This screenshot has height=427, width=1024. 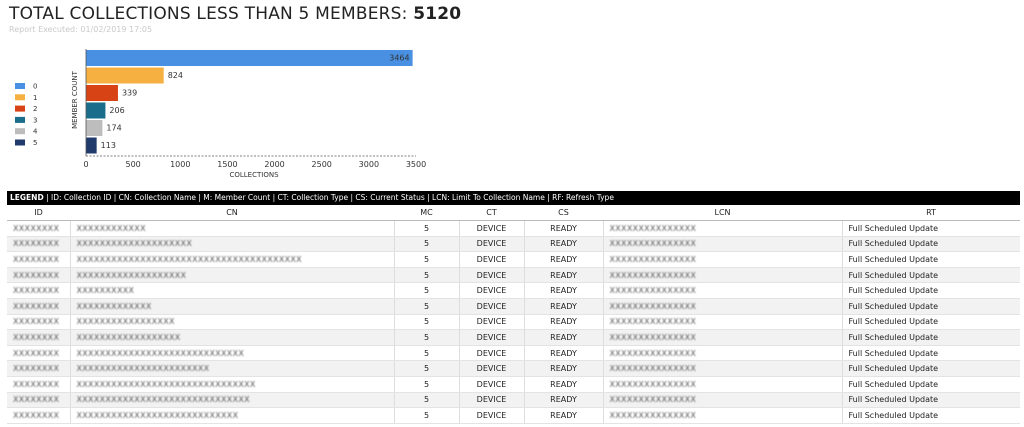 I want to click on bar-value-label-4: 174, so click(x=113, y=128).